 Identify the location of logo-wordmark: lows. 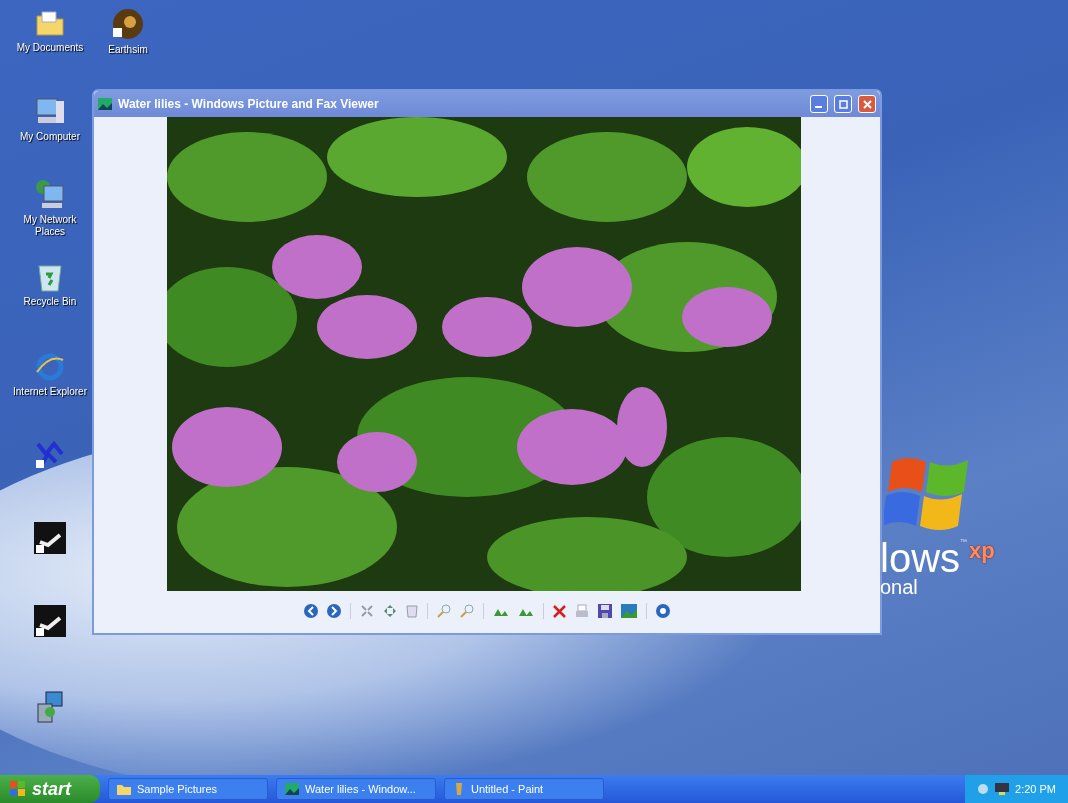
(920, 558).